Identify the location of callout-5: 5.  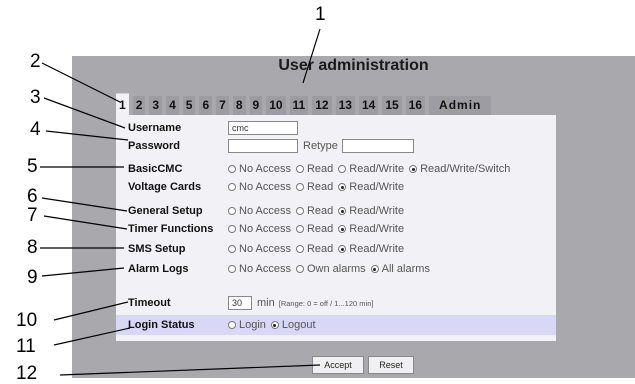
(32, 166).